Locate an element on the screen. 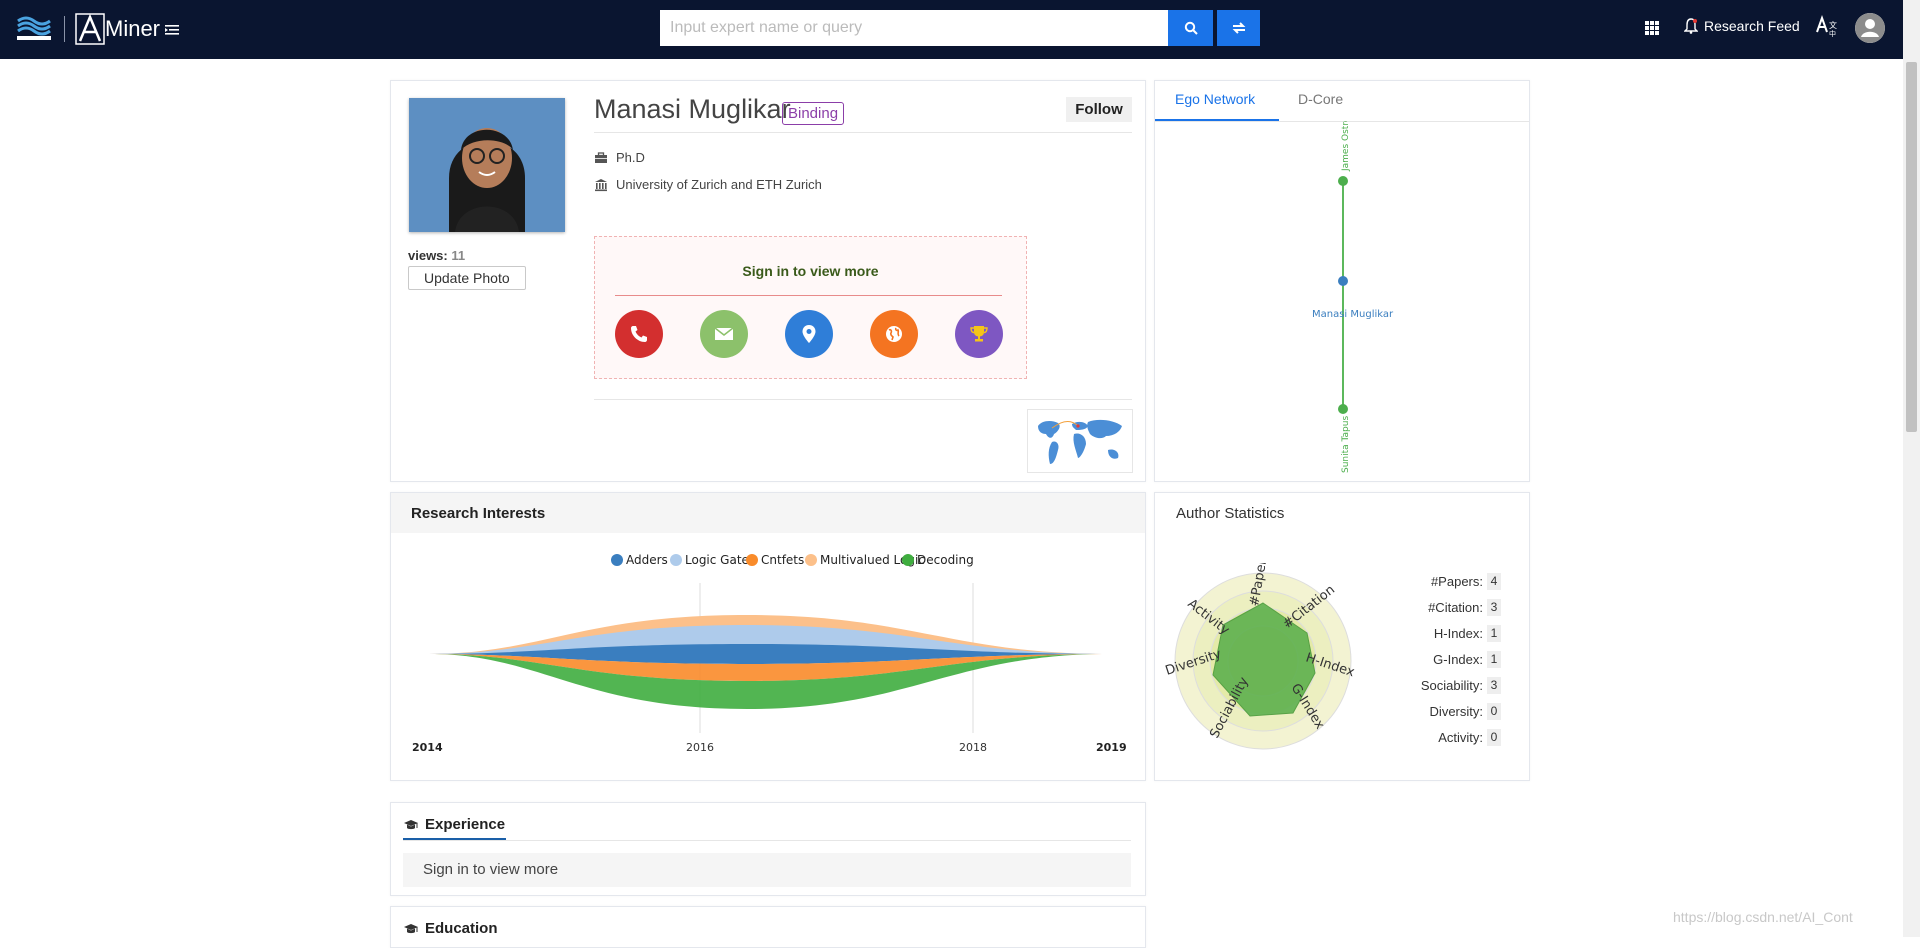 This screenshot has height=948, width=1920. email-icon is located at coordinates (724, 333).